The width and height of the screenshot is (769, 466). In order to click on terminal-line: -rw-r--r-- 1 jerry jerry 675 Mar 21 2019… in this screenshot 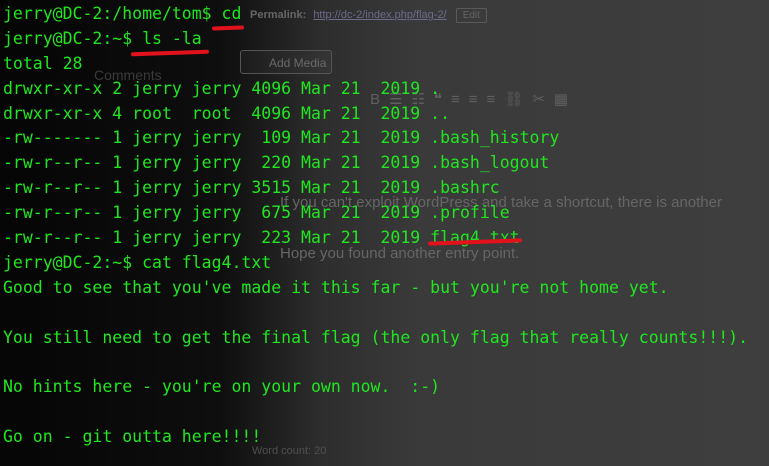, I will do `click(256, 213)`.